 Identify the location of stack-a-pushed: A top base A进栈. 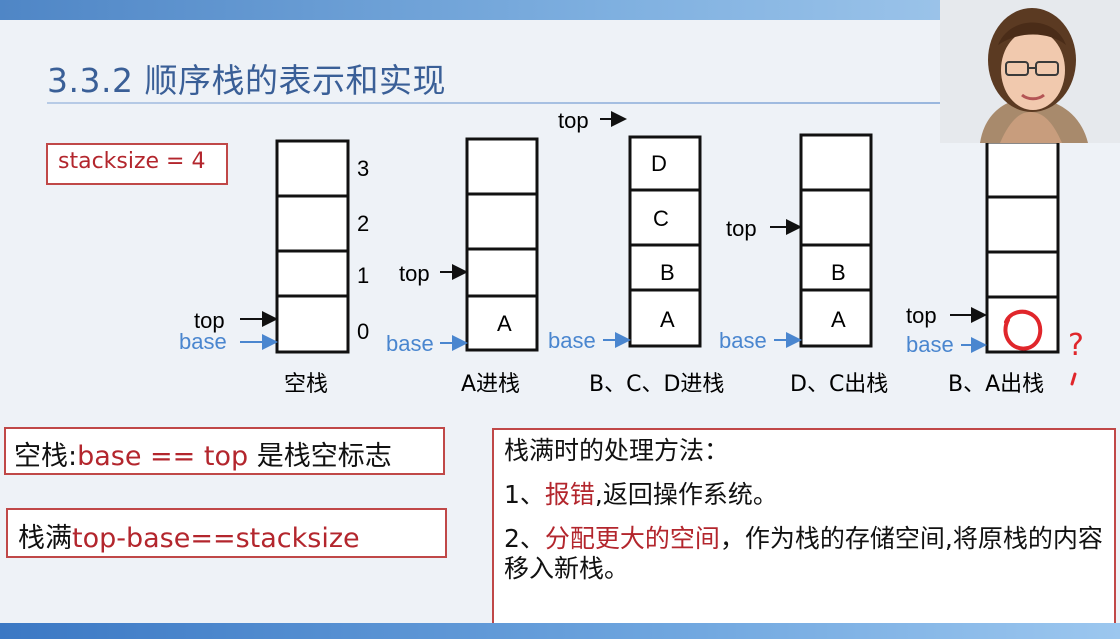
(462, 267).